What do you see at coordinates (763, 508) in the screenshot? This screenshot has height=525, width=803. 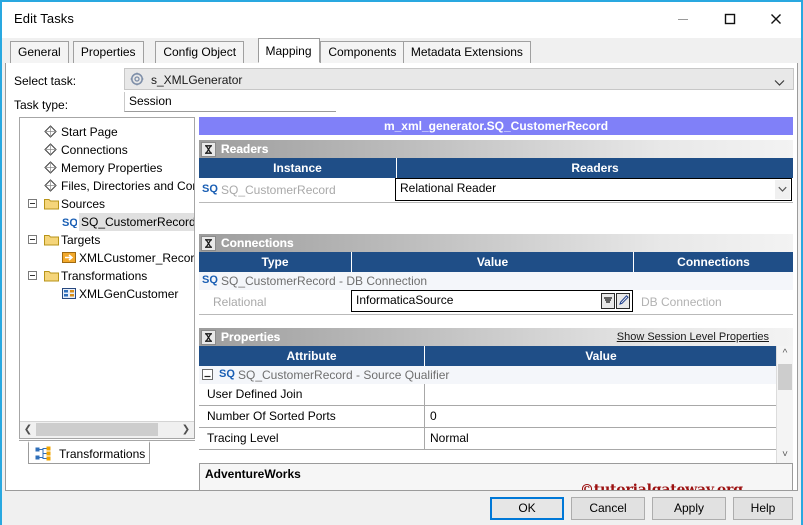 I see `help-button: Help` at bounding box center [763, 508].